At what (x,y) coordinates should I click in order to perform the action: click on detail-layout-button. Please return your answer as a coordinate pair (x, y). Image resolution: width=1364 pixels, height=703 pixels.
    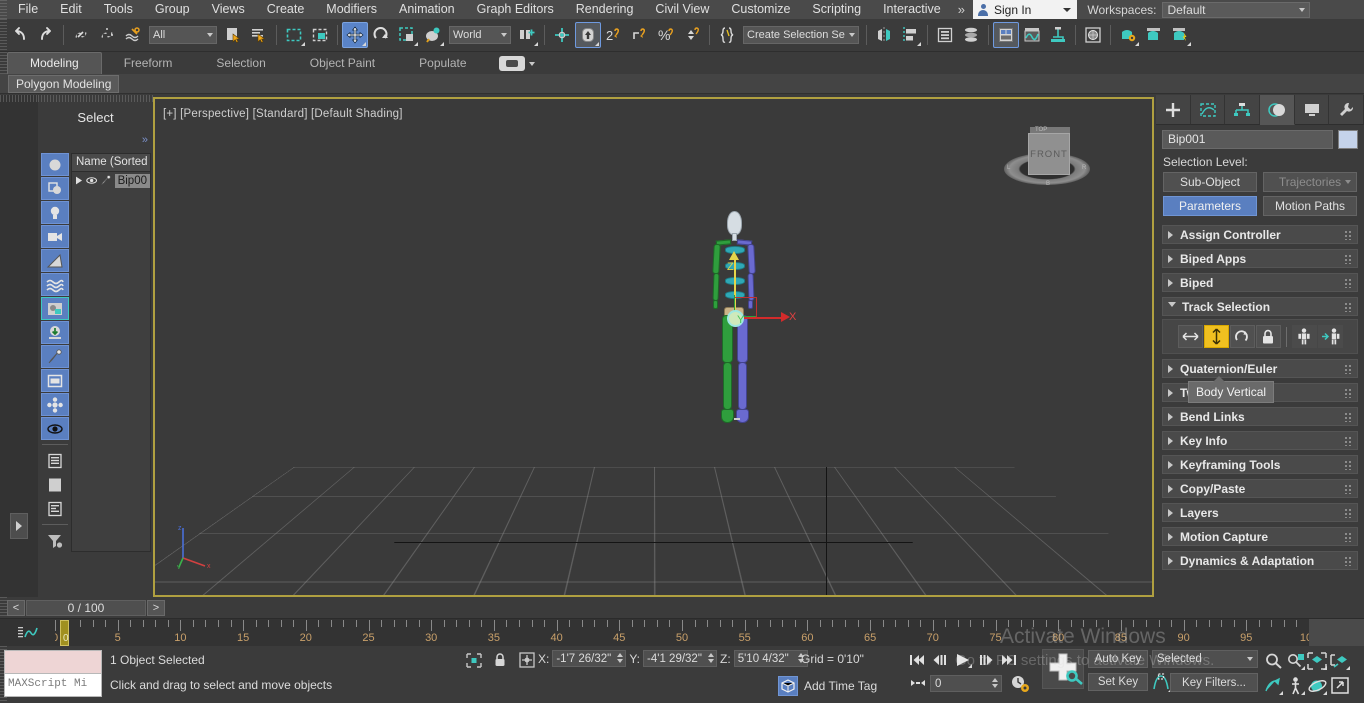
    Looking at the image, I should click on (55, 508).